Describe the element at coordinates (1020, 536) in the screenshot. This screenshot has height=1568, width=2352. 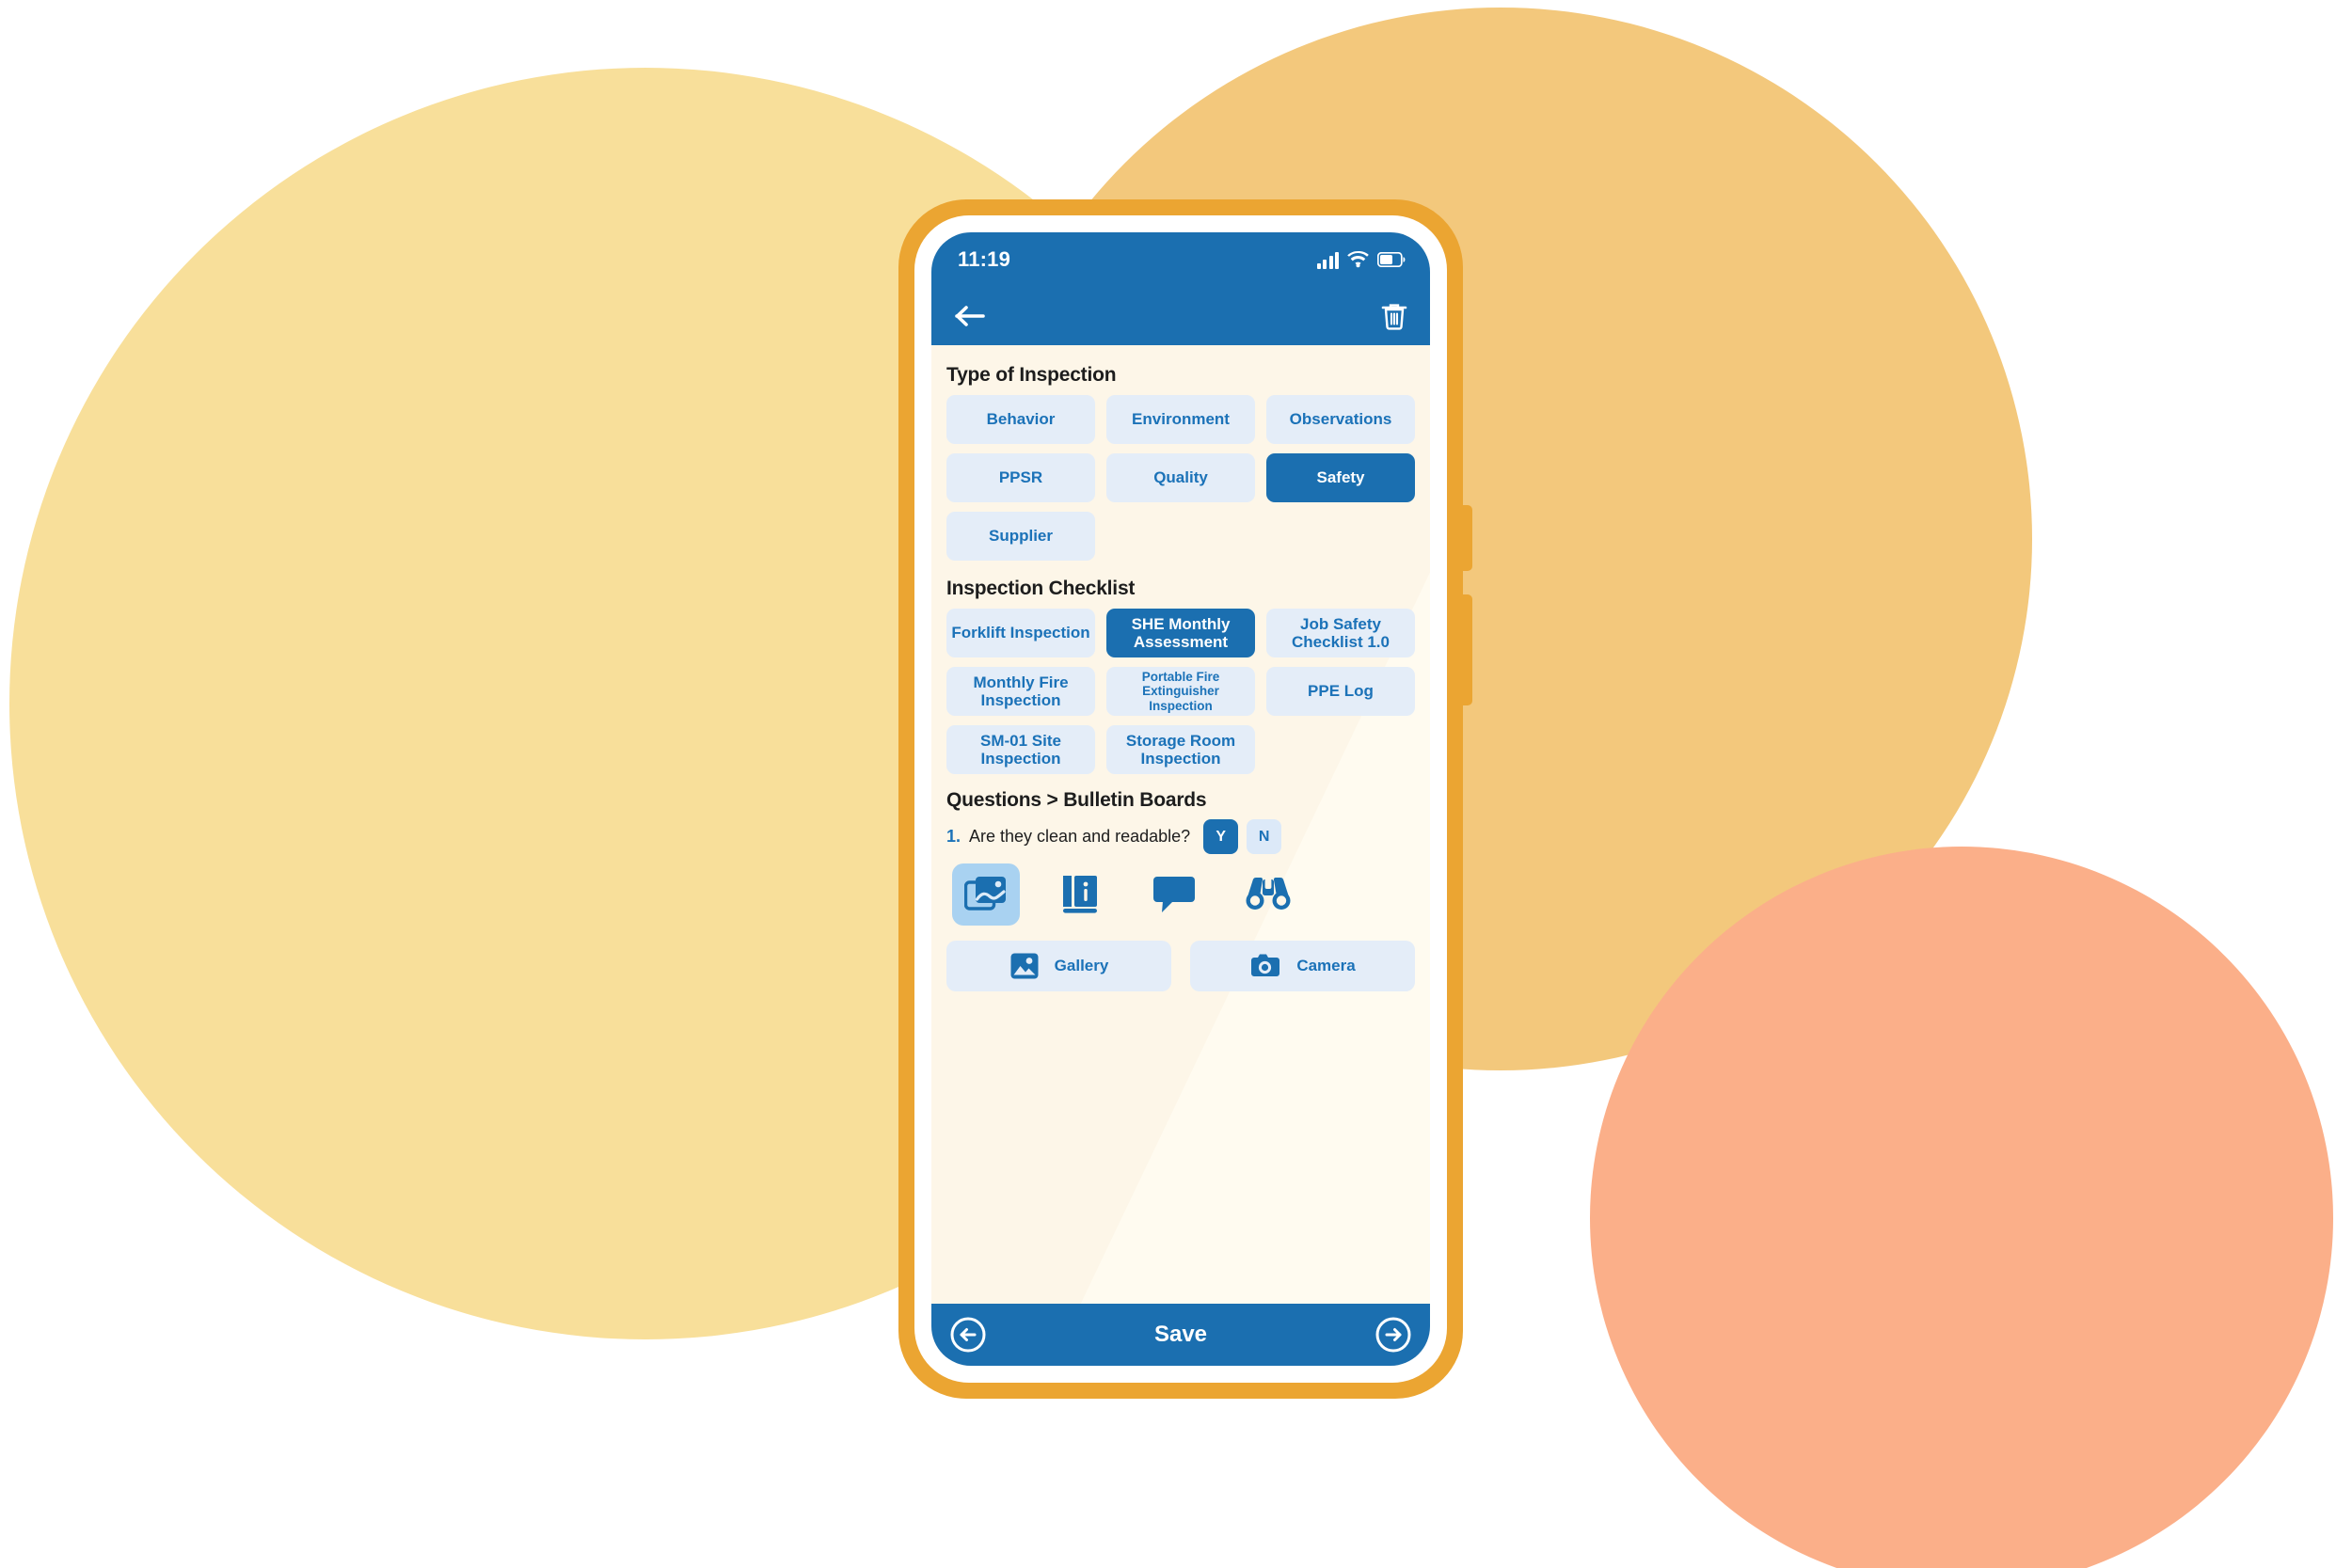
I see `option-chip: Supplier` at that location.